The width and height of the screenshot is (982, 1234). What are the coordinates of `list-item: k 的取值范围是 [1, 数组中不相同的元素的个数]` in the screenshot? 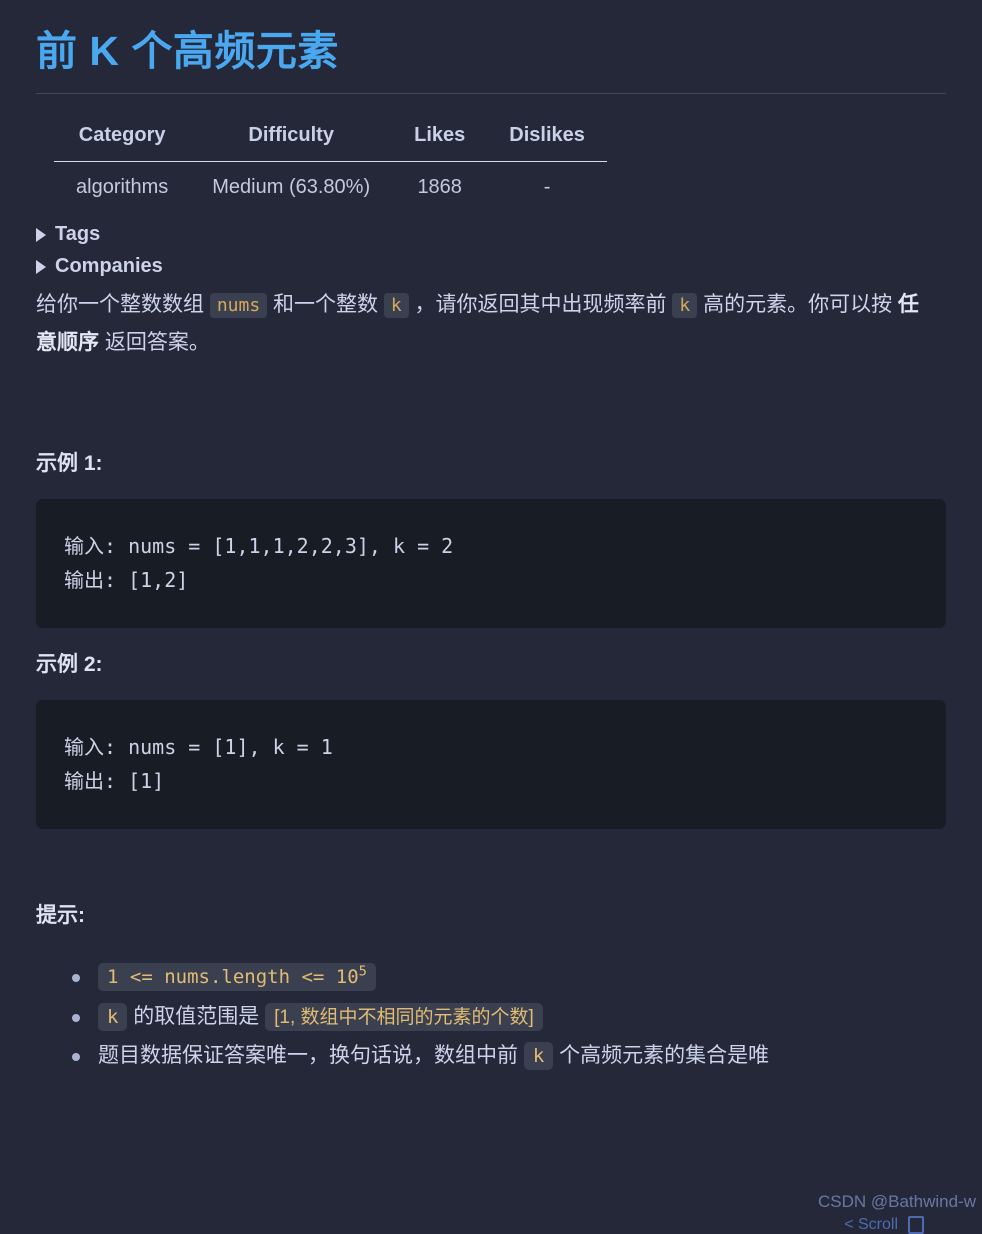 It's located at (509, 1017).